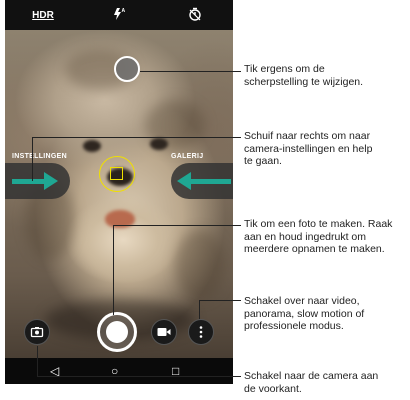 The height and width of the screenshot is (400, 410). Describe the element at coordinates (139, 377) in the screenshot. I see `front-camera-leader-horizontal` at that location.